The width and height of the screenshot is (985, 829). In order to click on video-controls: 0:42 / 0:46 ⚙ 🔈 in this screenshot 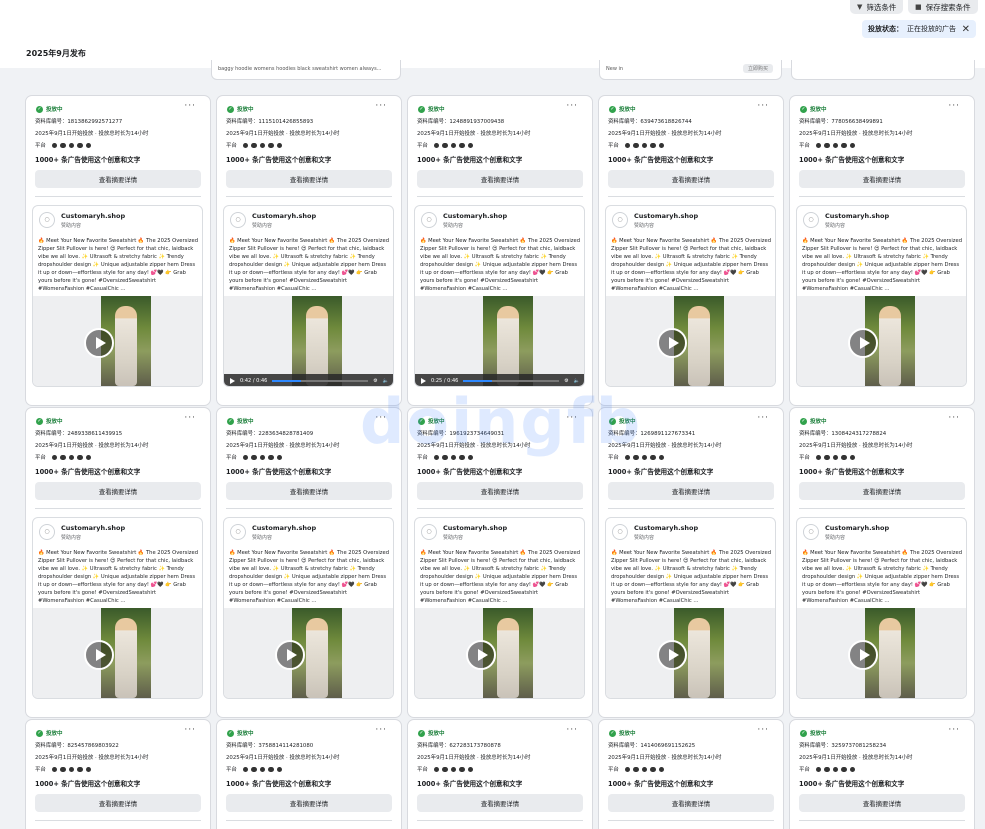, I will do `click(308, 380)`.